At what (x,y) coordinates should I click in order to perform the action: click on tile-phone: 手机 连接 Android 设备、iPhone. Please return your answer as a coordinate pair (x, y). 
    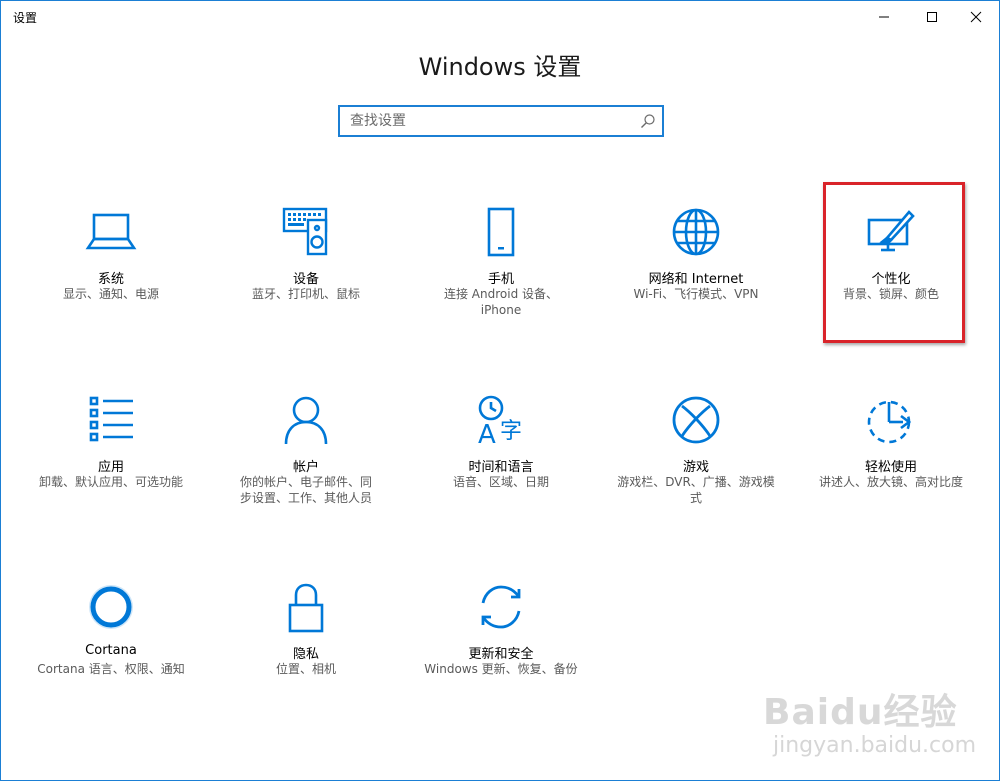
    Looking at the image, I should click on (501, 263).